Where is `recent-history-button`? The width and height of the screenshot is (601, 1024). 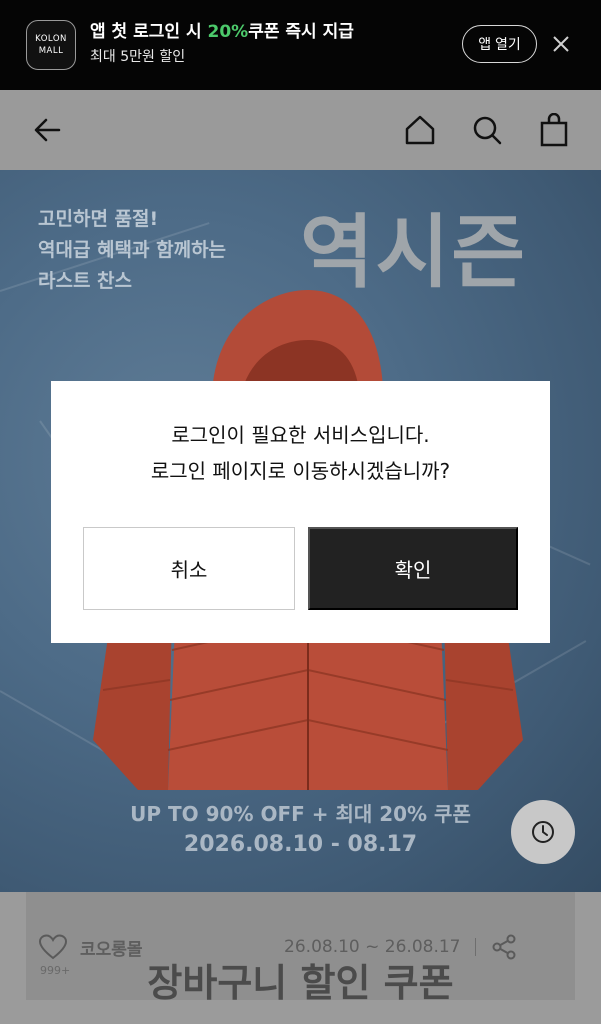 recent-history-button is located at coordinates (543, 832).